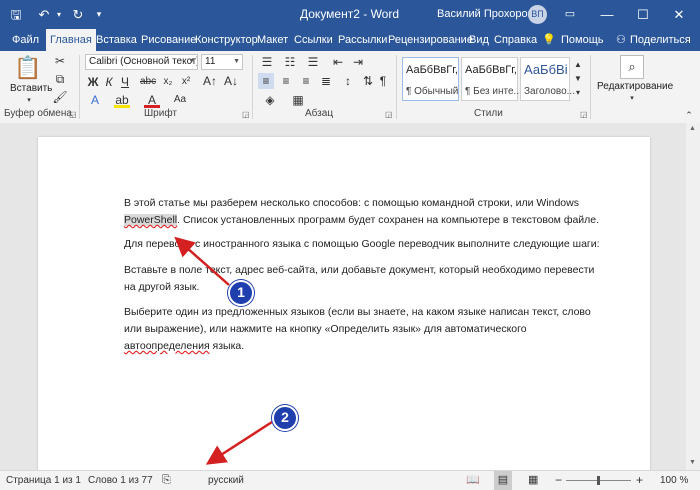  Describe the element at coordinates (313, 62) in the screenshot. I see `multilevel-list-icon: ☰` at that location.